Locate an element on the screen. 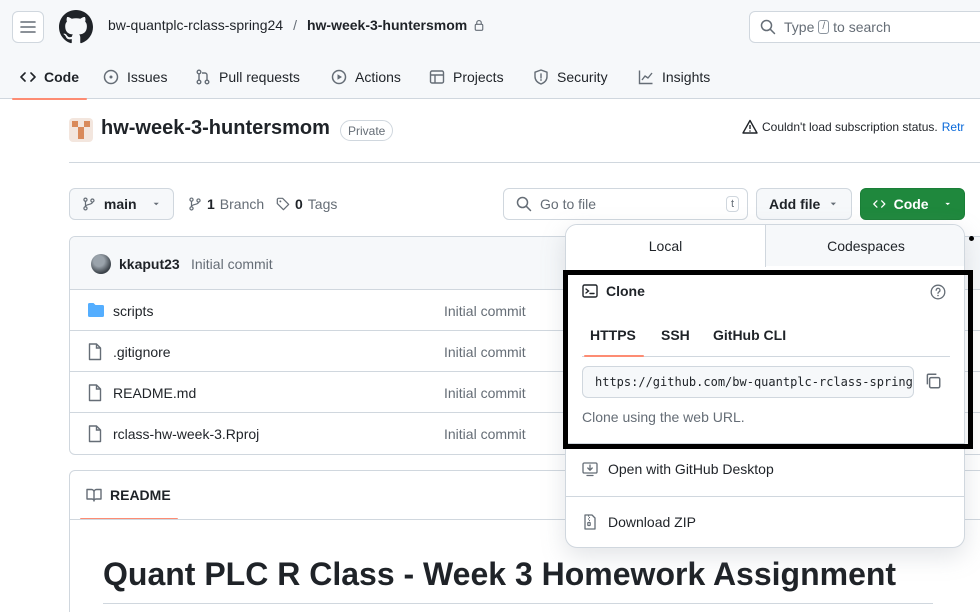 Image resolution: width=980 pixels, height=612 pixels. file-name: .gitignore is located at coordinates (142, 352).